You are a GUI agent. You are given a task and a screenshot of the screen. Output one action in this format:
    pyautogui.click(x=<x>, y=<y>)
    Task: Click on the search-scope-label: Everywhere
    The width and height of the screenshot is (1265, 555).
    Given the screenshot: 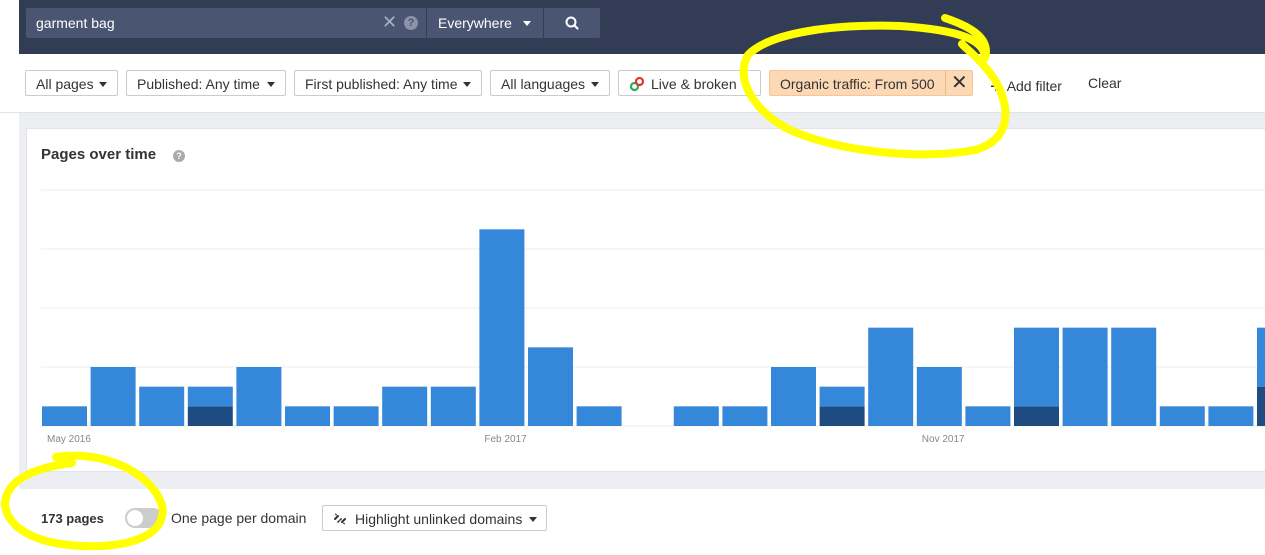 What is the action you would take?
    pyautogui.click(x=475, y=23)
    